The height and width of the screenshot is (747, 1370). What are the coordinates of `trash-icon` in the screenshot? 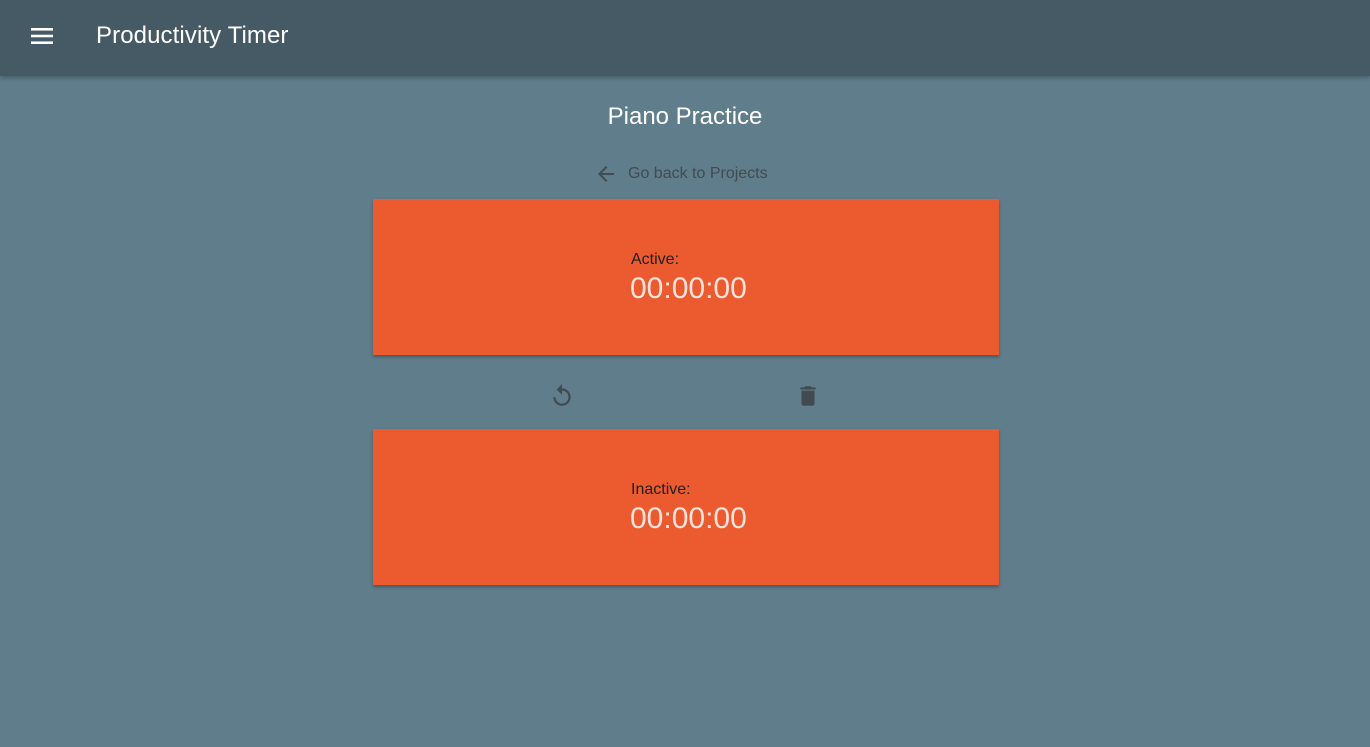 It's located at (808, 396).